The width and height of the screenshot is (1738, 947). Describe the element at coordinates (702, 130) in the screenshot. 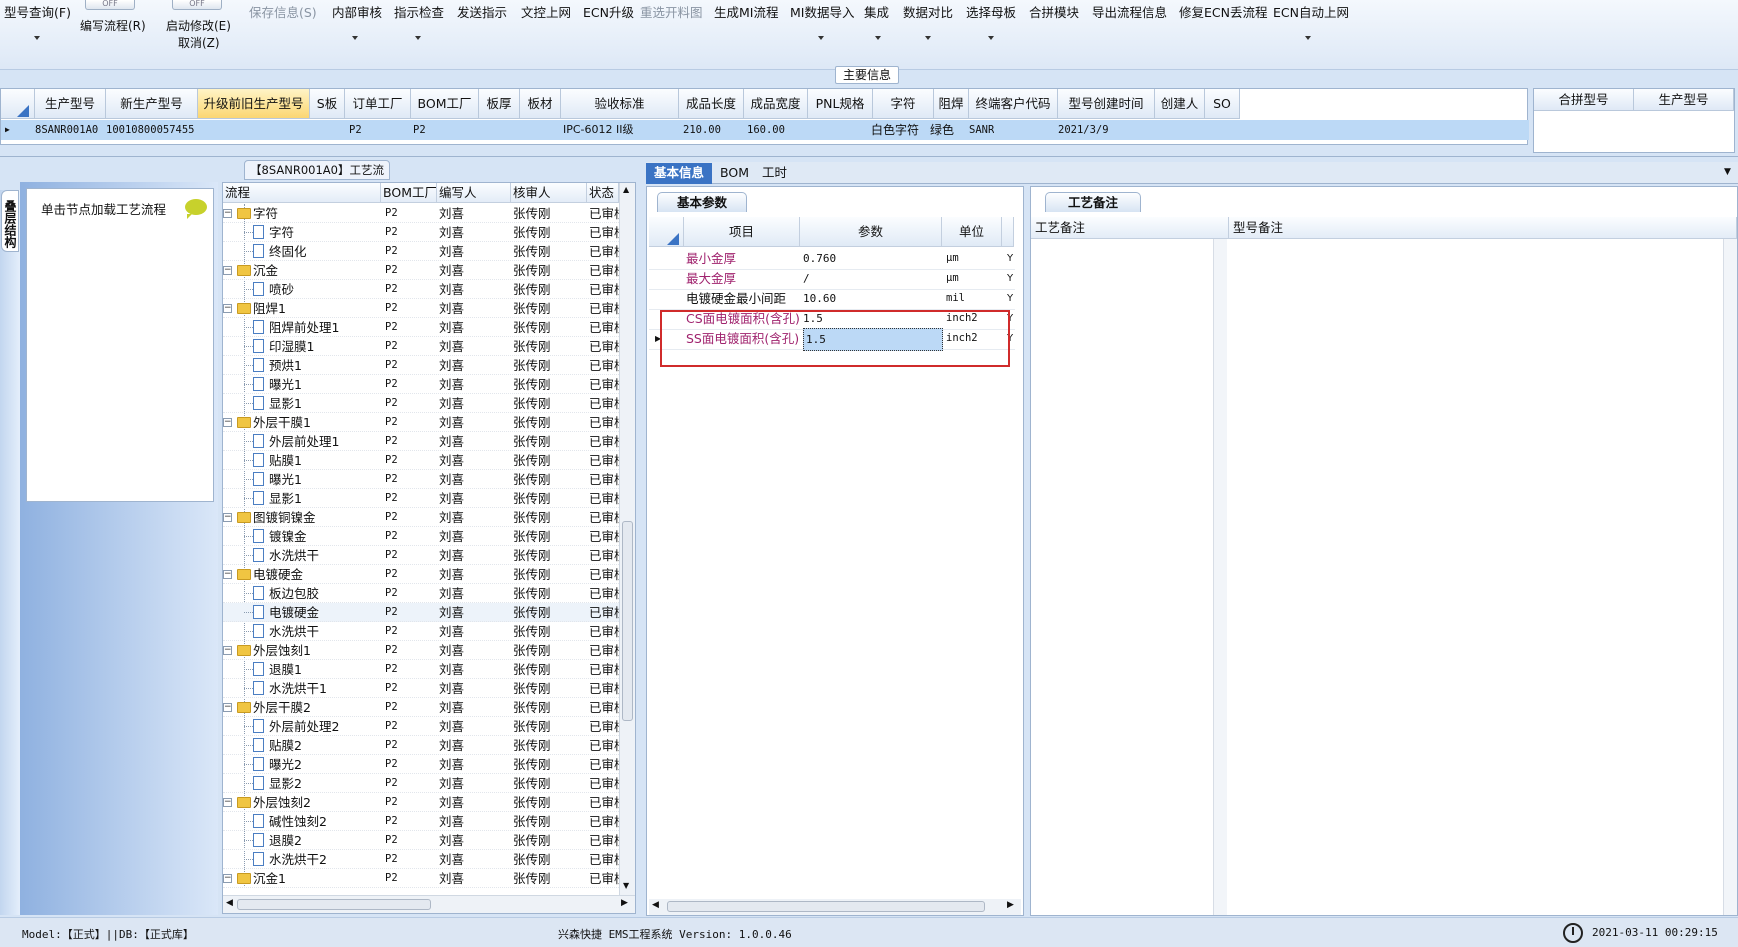

I see `cell-length: 210.00` at that location.